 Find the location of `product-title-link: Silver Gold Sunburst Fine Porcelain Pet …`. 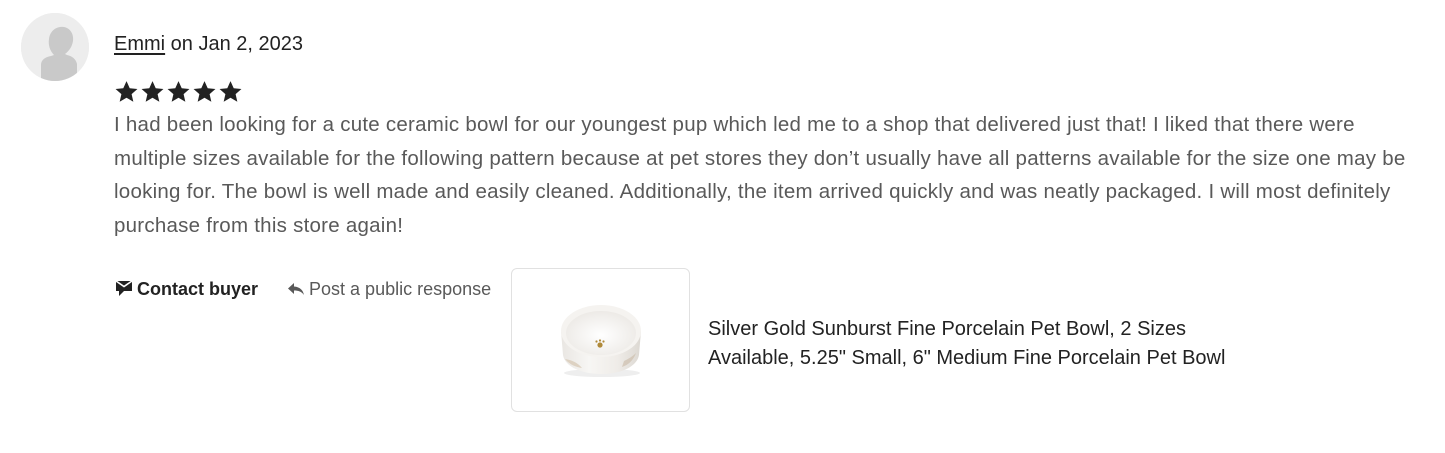

product-title-link: Silver Gold Sunburst Fine Porcelain Pet … is located at coordinates (988, 343).